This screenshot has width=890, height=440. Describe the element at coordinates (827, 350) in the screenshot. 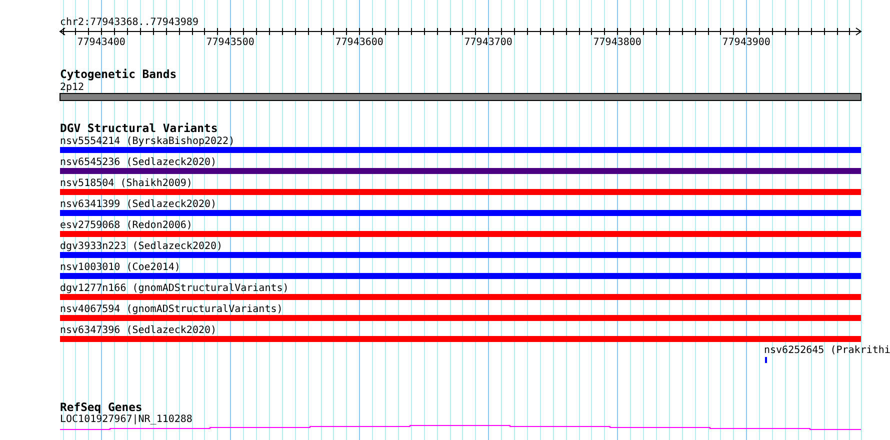

I see `variant-label: nsv6252645 (Prakrithi` at that location.